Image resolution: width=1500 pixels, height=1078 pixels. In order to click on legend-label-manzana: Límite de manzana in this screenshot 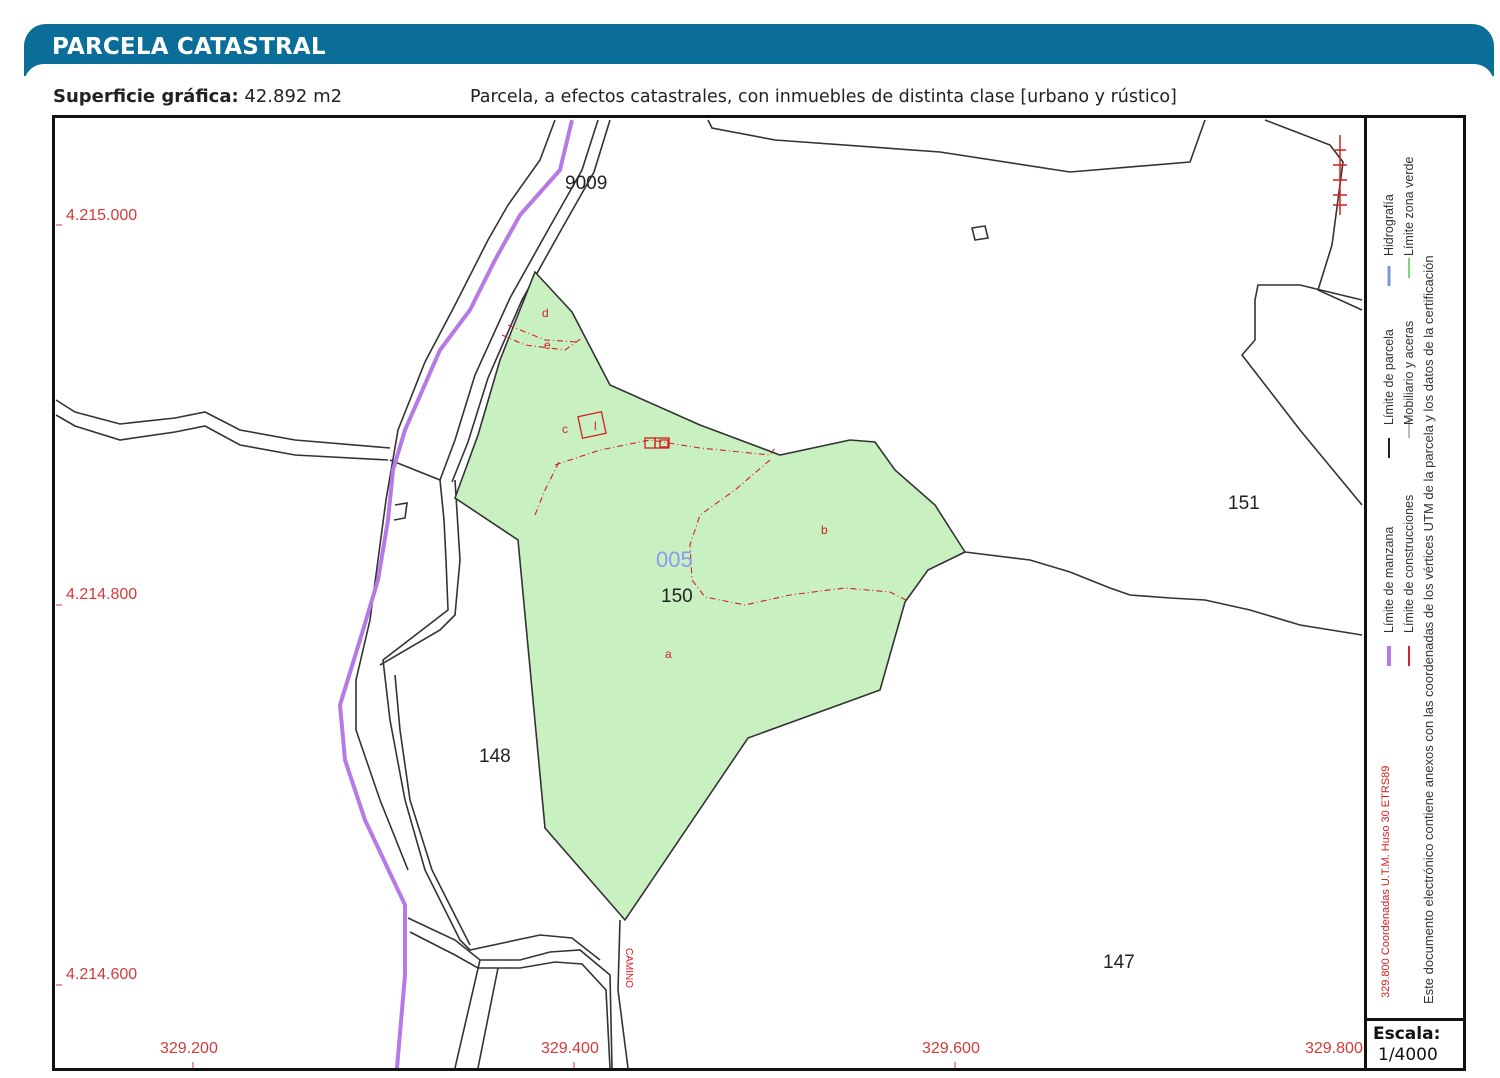, I will do `click(1389, 580)`.